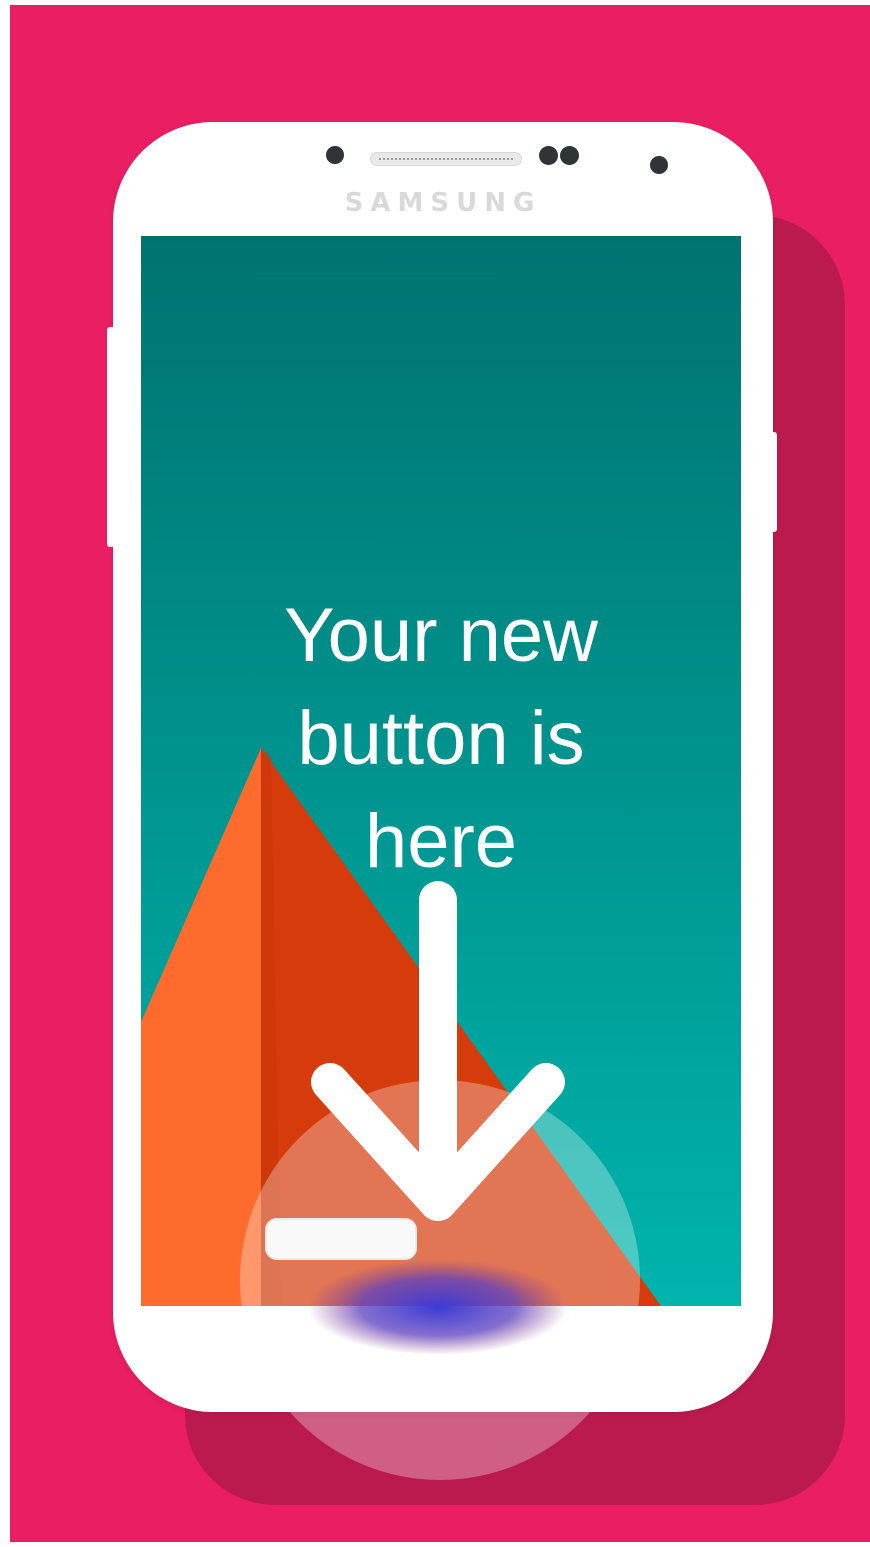  What do you see at coordinates (111, 437) in the screenshot?
I see `volume-button` at bounding box center [111, 437].